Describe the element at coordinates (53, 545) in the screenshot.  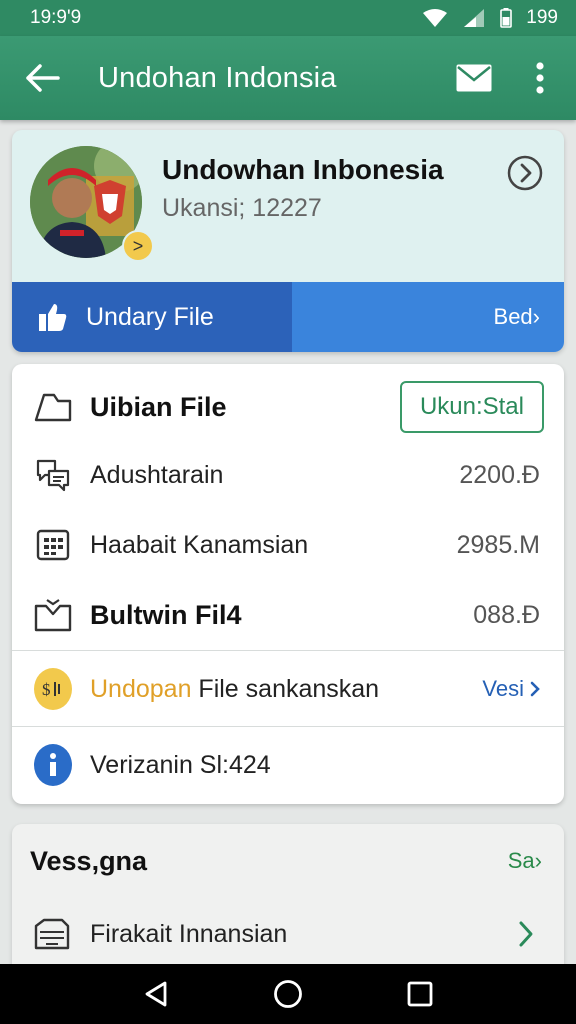
I see `calendar-icon` at that location.